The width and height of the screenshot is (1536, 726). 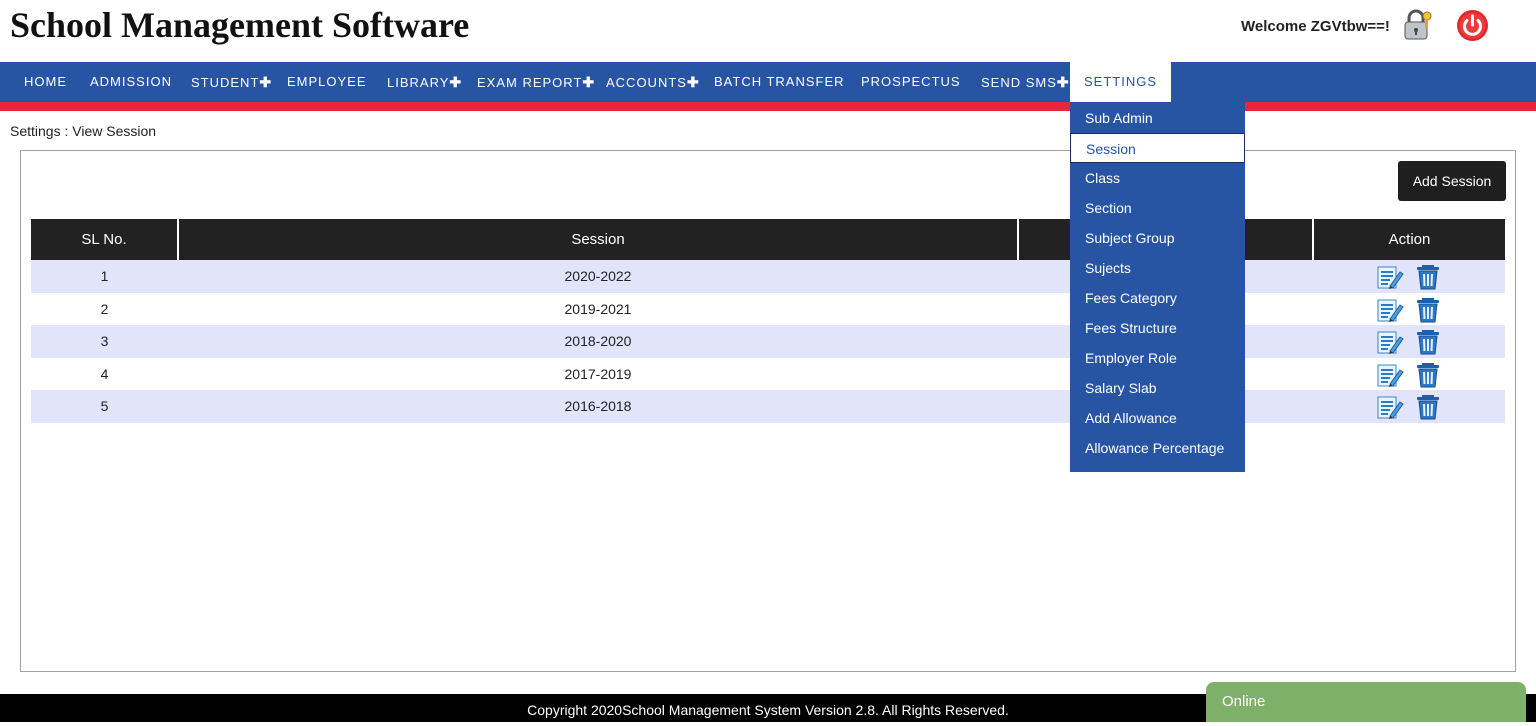 I want to click on settings-menu-item-employer-role: Employer Role, so click(x=1157, y=358).